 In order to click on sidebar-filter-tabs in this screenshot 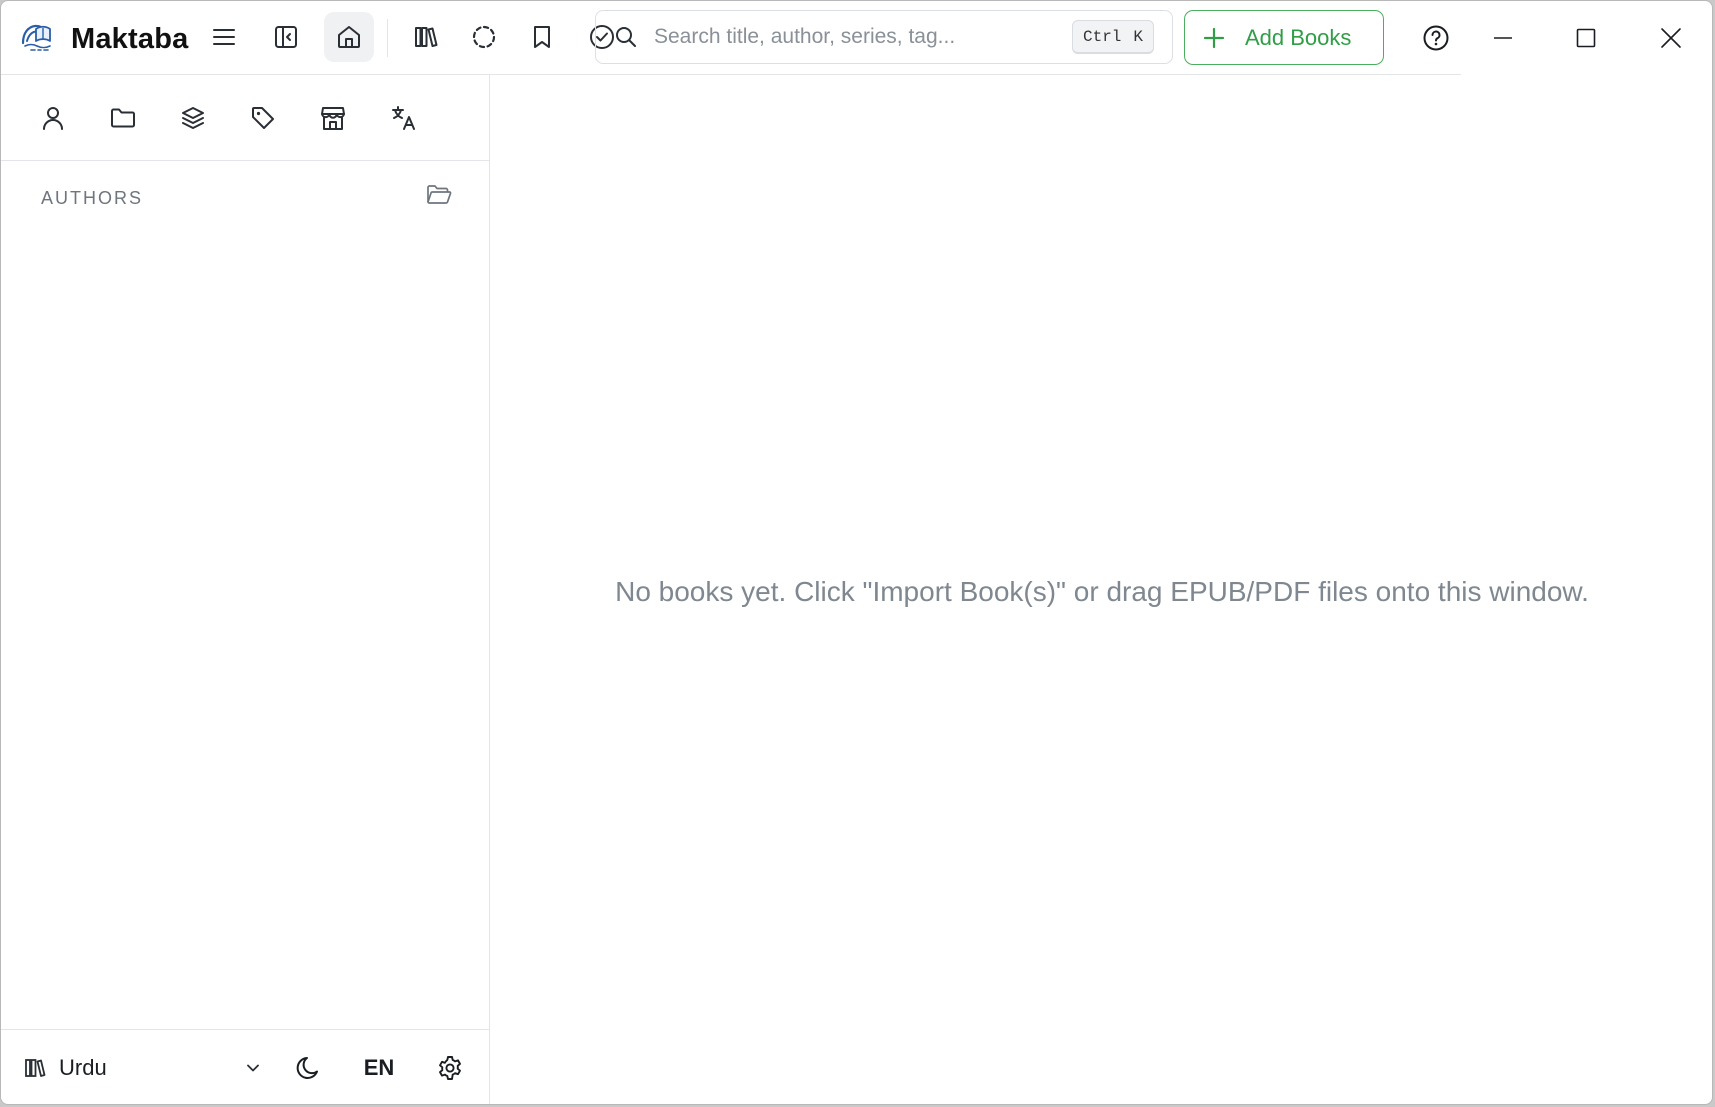, I will do `click(245, 118)`.